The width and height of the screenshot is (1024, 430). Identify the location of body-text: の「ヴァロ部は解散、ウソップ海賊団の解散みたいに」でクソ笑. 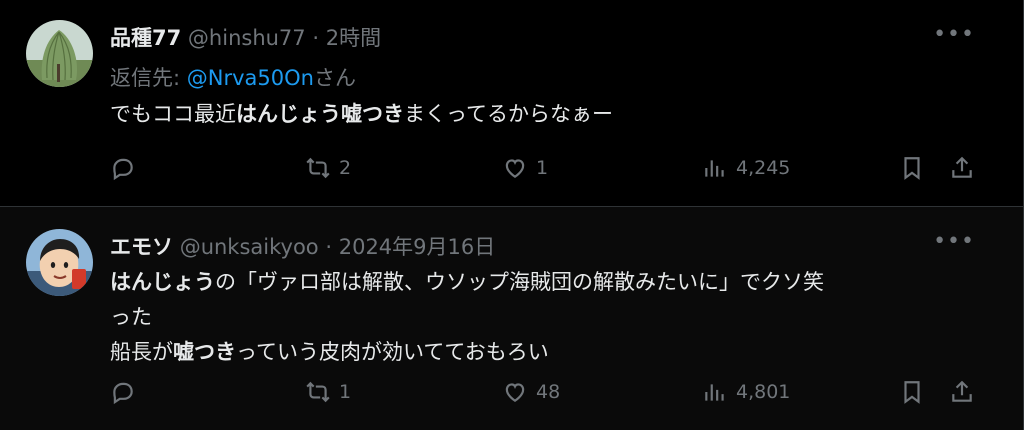
(519, 282).